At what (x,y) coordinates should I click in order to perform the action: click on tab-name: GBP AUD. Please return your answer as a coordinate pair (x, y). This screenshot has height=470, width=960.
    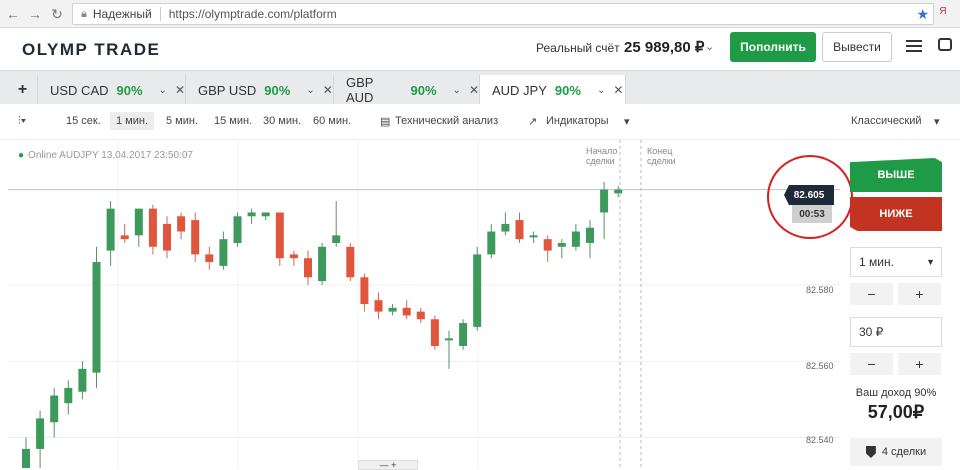
    Looking at the image, I should click on (360, 90).